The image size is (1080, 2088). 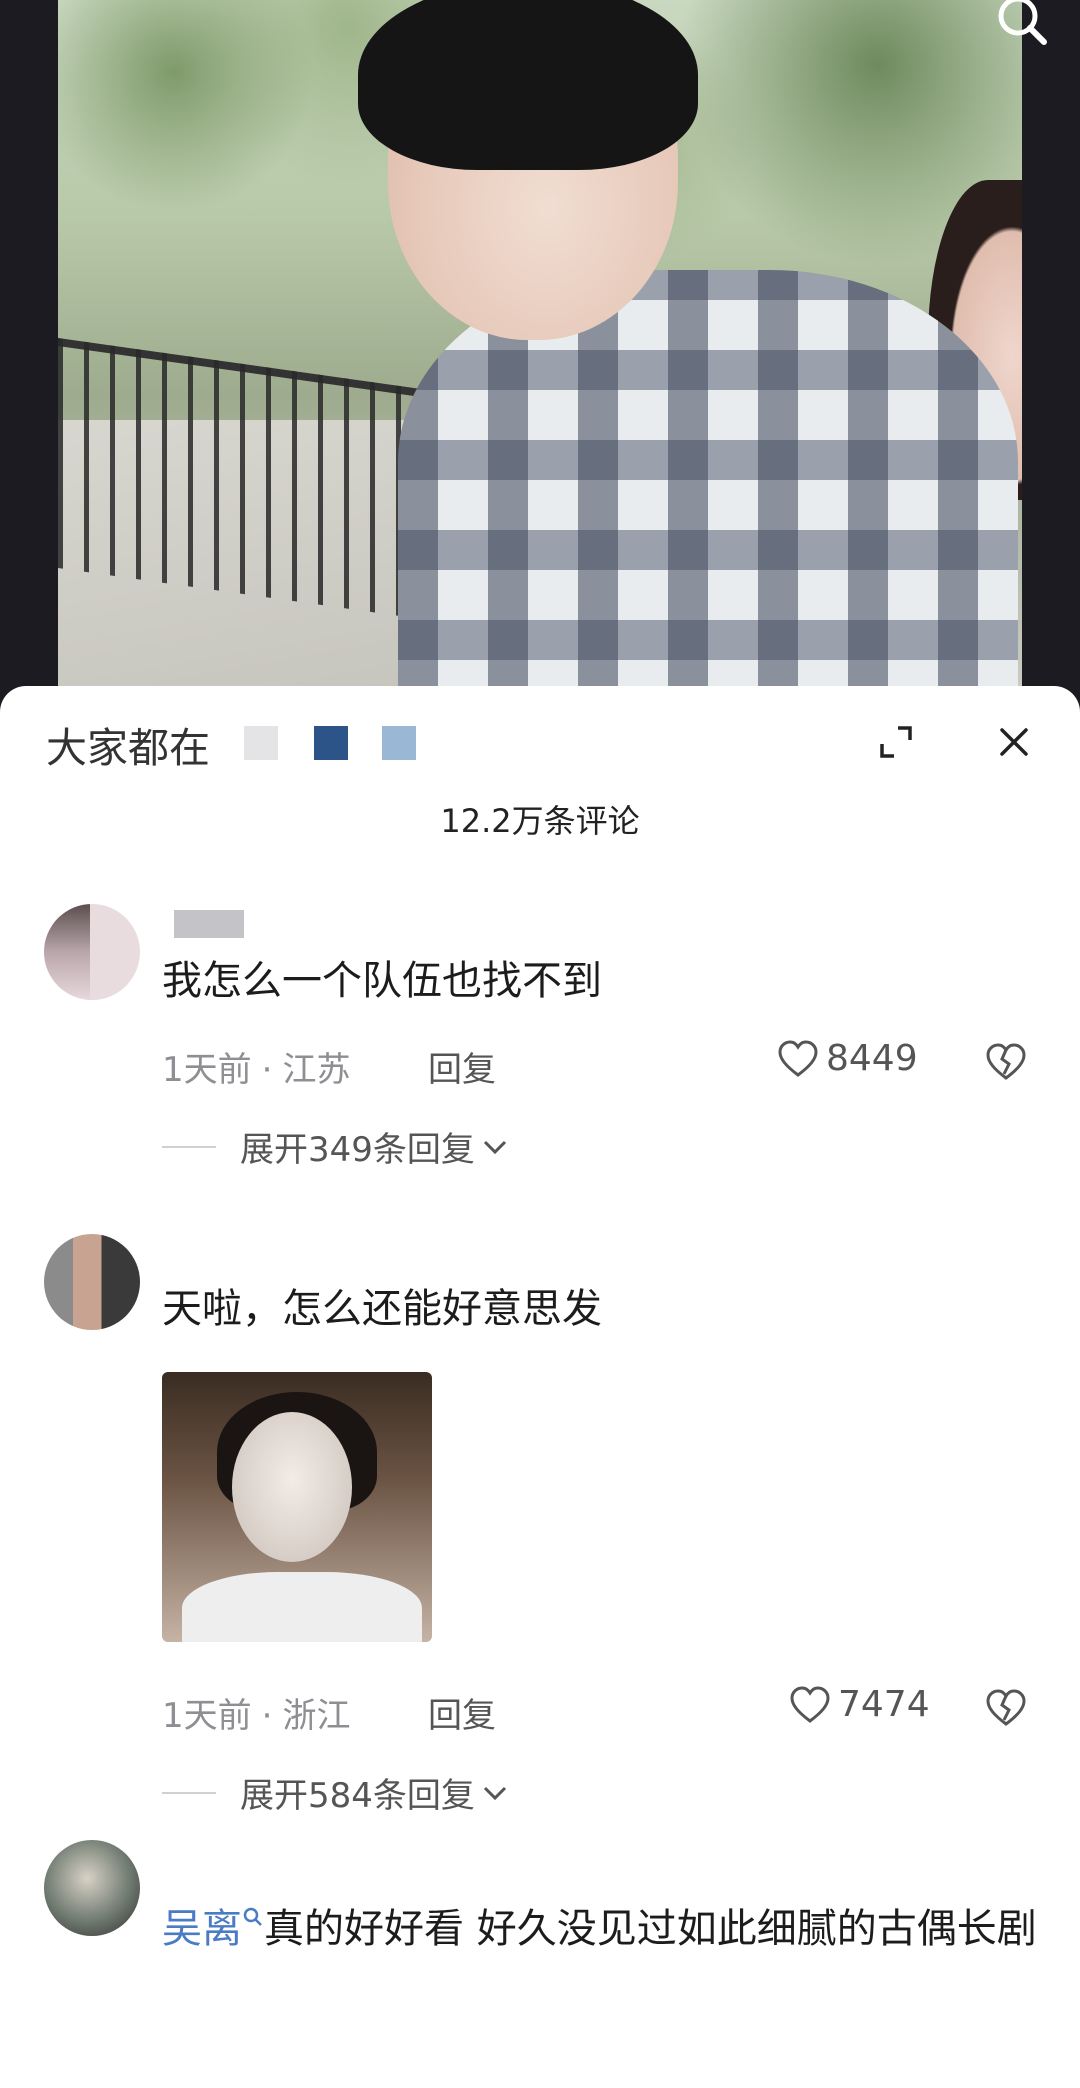 What do you see at coordinates (382, 981) in the screenshot?
I see `comment-text: 我怎么一个队伍也找不到` at bounding box center [382, 981].